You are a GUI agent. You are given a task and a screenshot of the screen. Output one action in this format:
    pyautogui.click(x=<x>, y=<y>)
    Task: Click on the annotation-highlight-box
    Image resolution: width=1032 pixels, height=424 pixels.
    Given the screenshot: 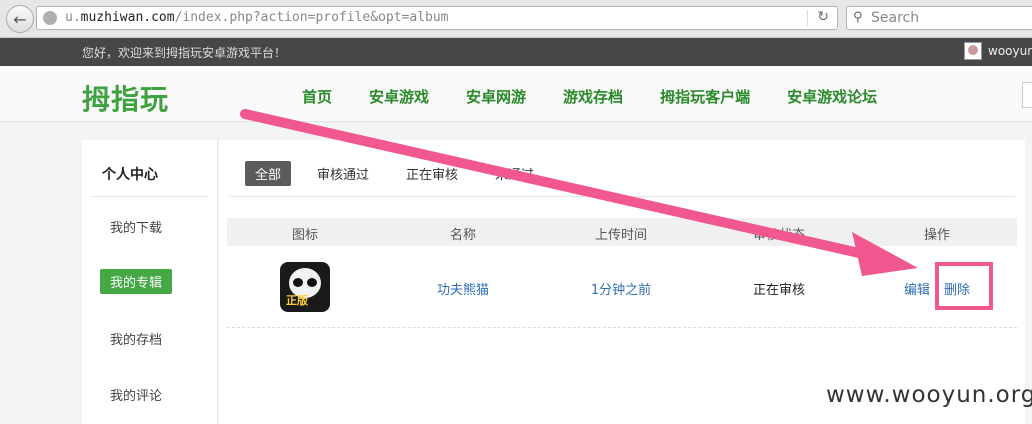 What is the action you would take?
    pyautogui.click(x=964, y=286)
    